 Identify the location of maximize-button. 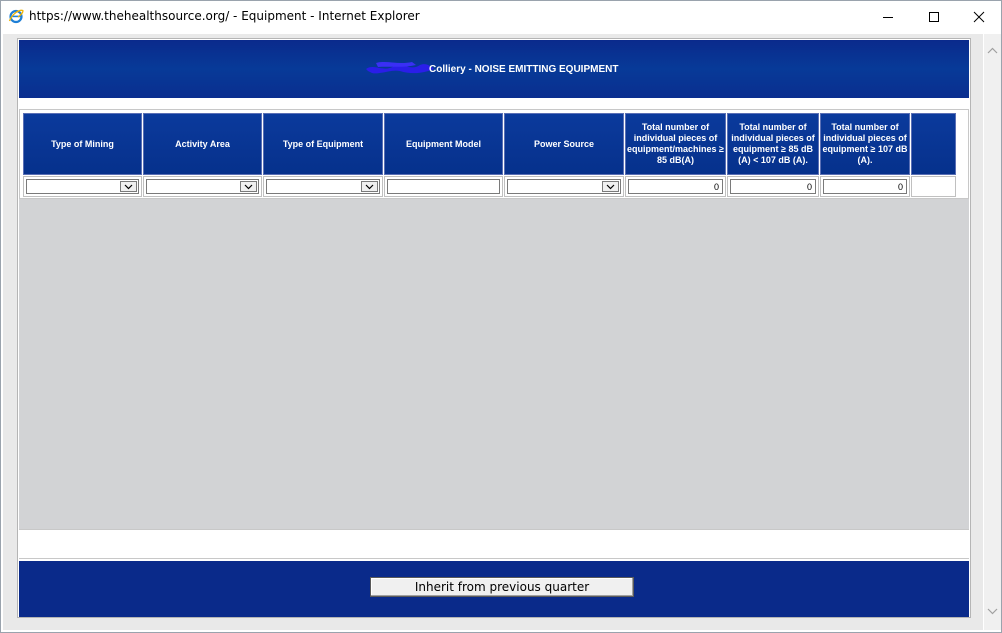
(934, 16).